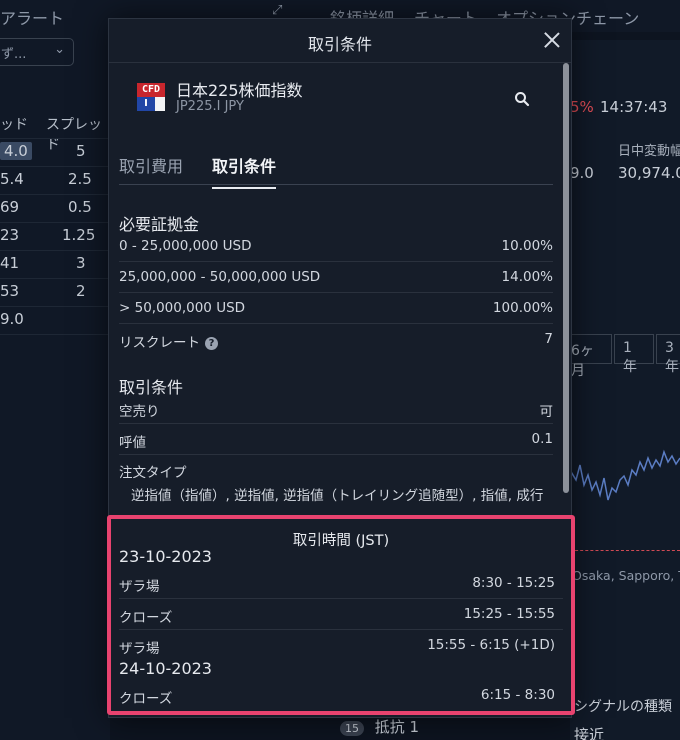 This screenshot has height=740, width=680. What do you see at coordinates (626, 575) in the screenshot?
I see `exchange-list: Osaka, Sapporo, Tok` at bounding box center [626, 575].